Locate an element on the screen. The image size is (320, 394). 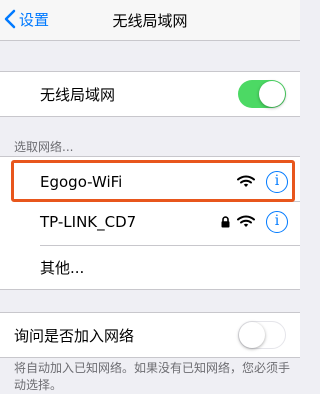
ask-join-toggle-switch is located at coordinates (262, 335).